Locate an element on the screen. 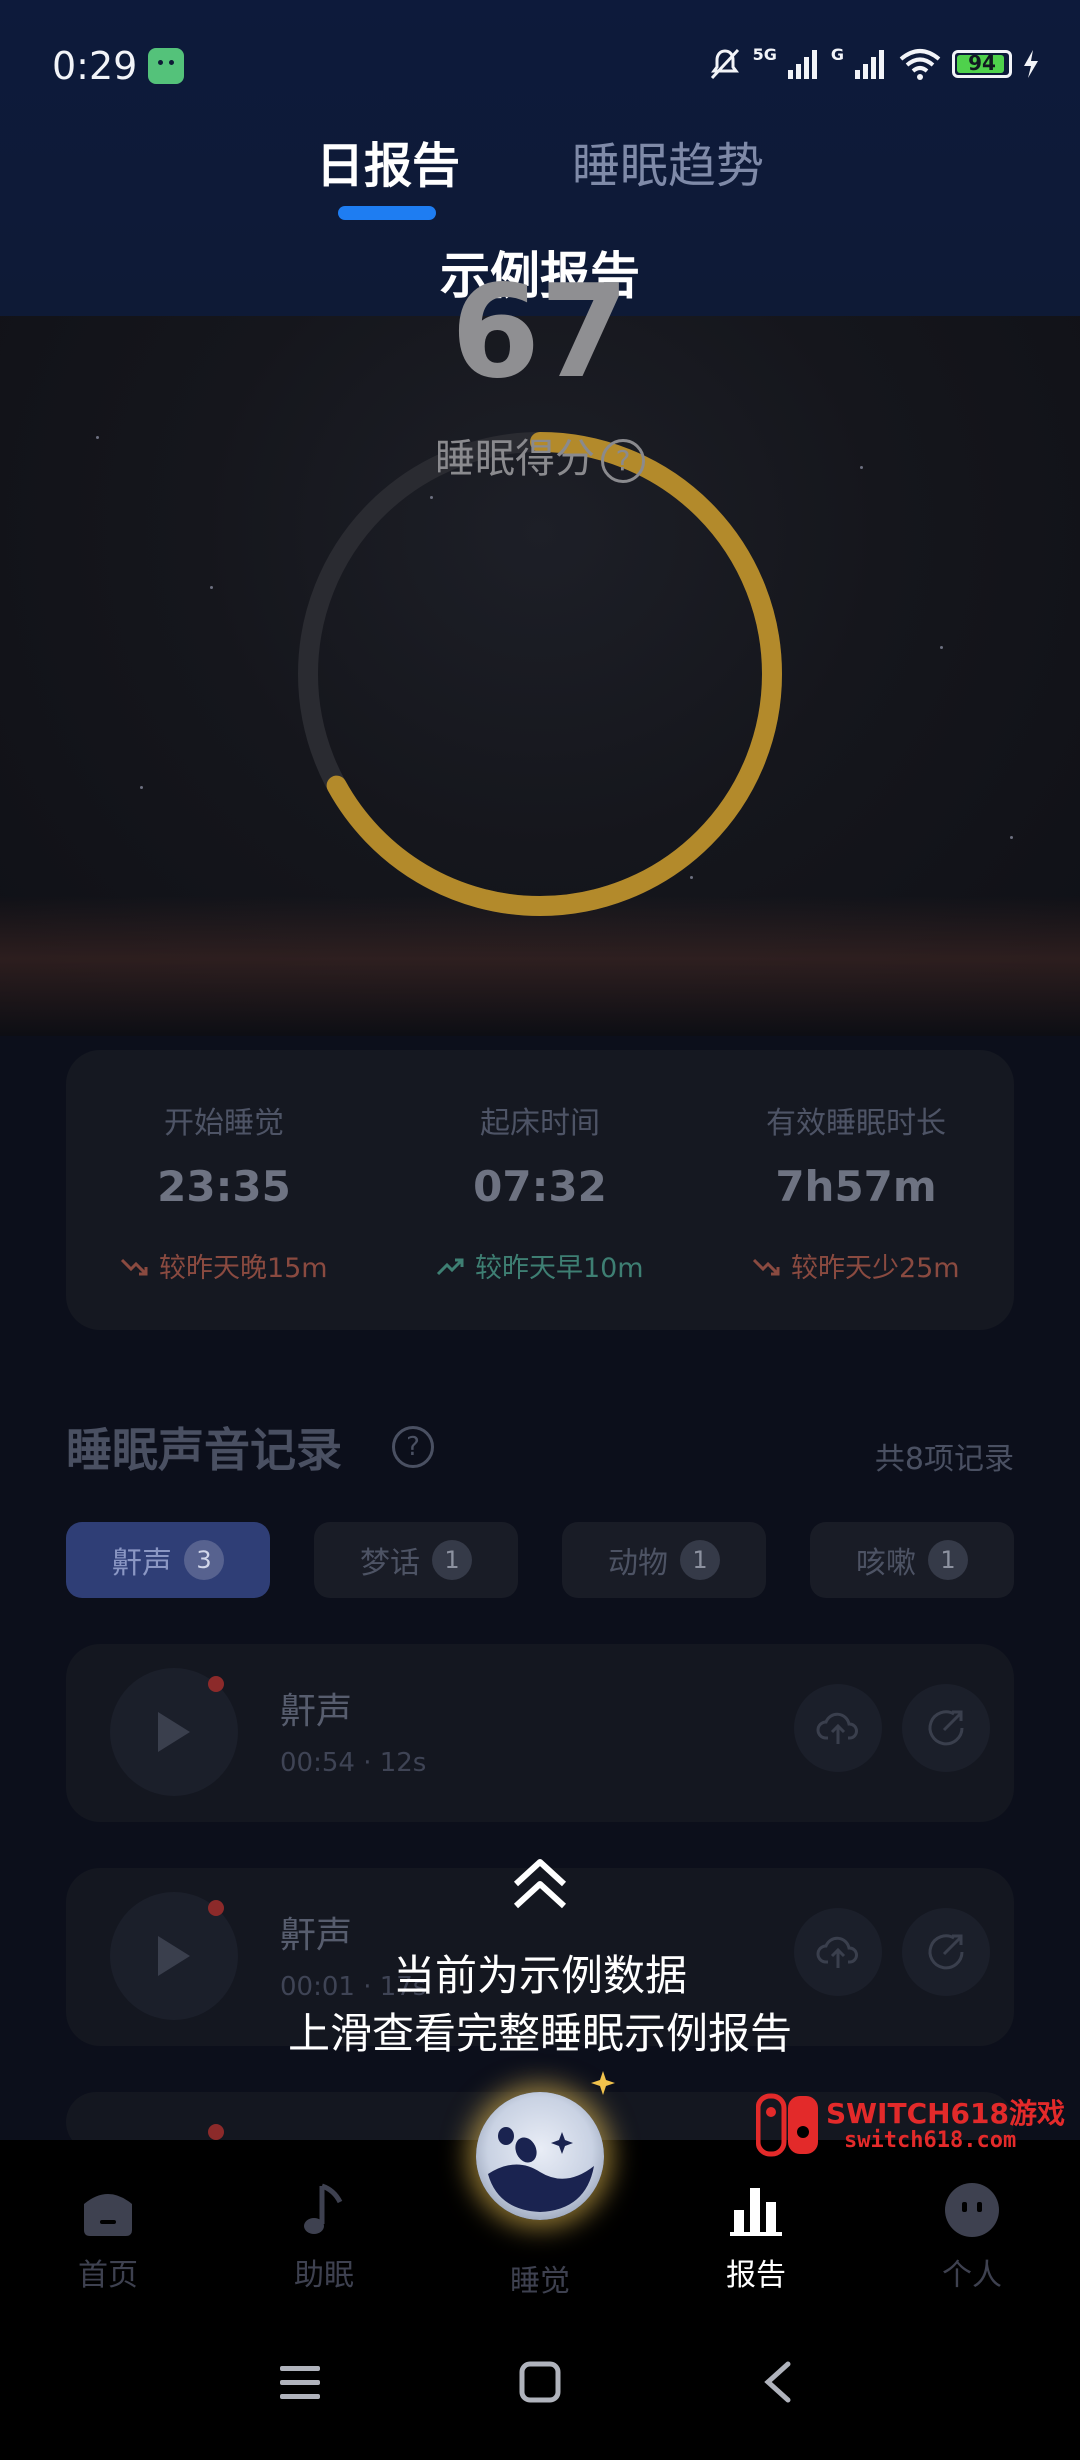 The height and width of the screenshot is (2460, 1080). trend-up-icon is located at coordinates (450, 1267).